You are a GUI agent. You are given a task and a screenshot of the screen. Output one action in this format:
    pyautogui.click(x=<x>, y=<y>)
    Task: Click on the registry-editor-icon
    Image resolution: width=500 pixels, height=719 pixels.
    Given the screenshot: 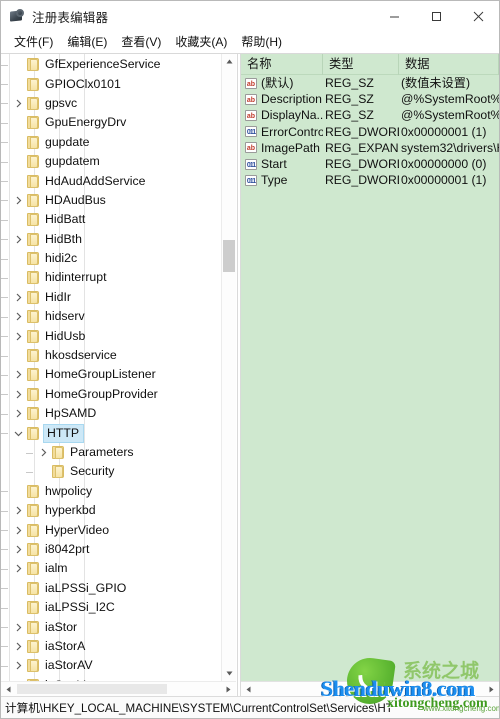 What is the action you would take?
    pyautogui.click(x=17, y=16)
    